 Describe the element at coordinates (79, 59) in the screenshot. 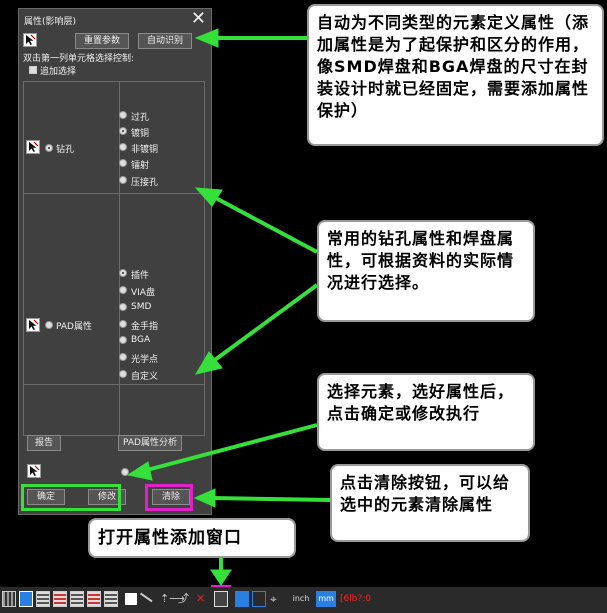

I see `instruction-text: 双击第一列单元格选择控制:` at that location.